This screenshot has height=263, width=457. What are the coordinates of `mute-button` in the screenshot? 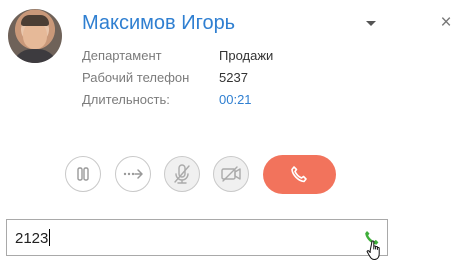 It's located at (182, 174).